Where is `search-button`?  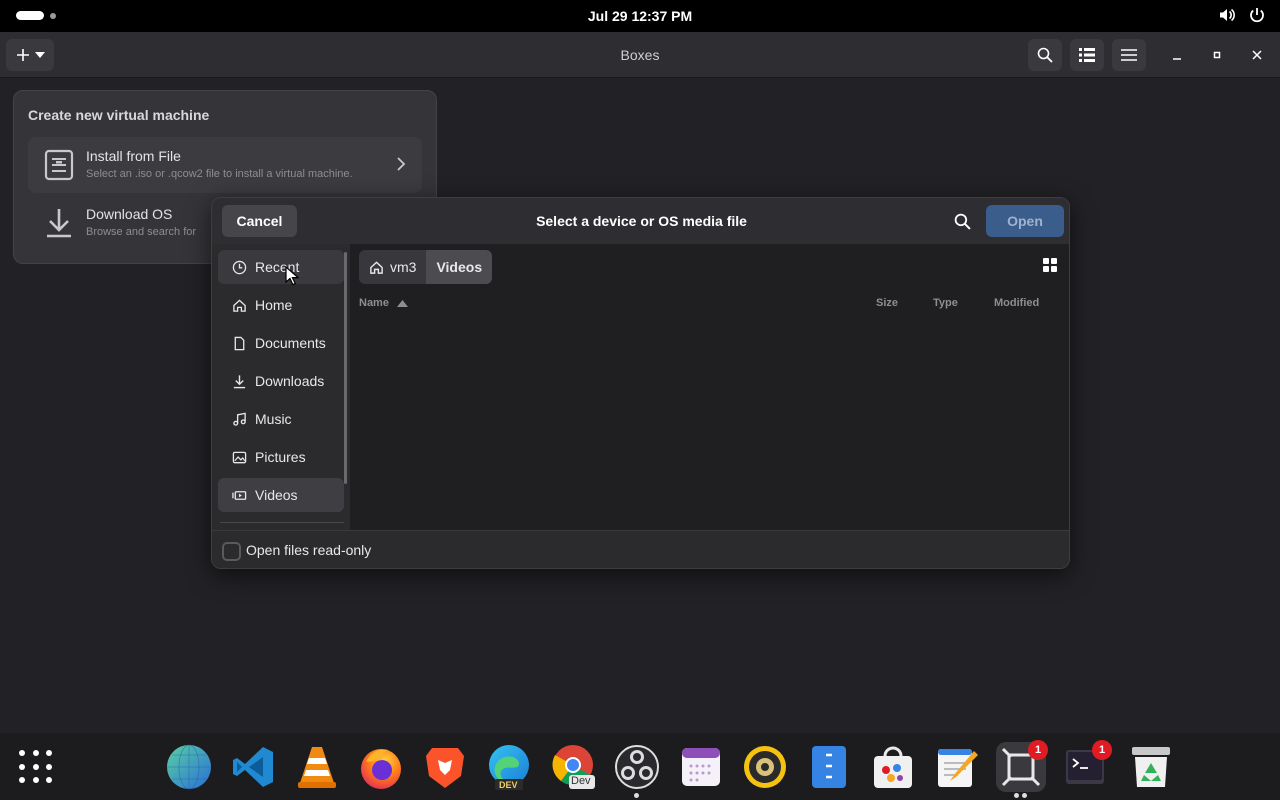 search-button is located at coordinates (1045, 55).